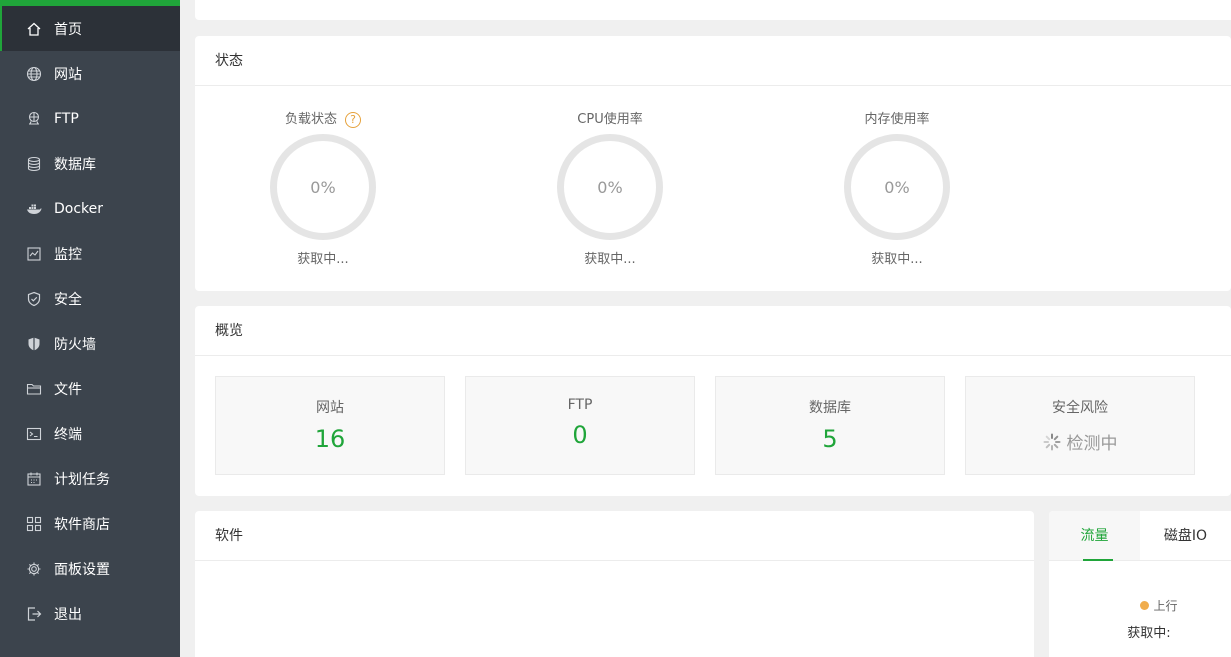 Image resolution: width=1231 pixels, height=657 pixels. What do you see at coordinates (82, 479) in the screenshot?
I see `sidebar-item-label: 计划任务` at bounding box center [82, 479].